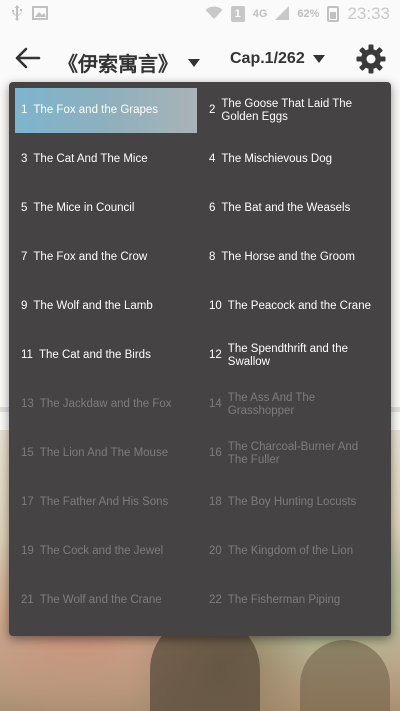  I want to click on chapter-title: The Mice in Council, so click(84, 208).